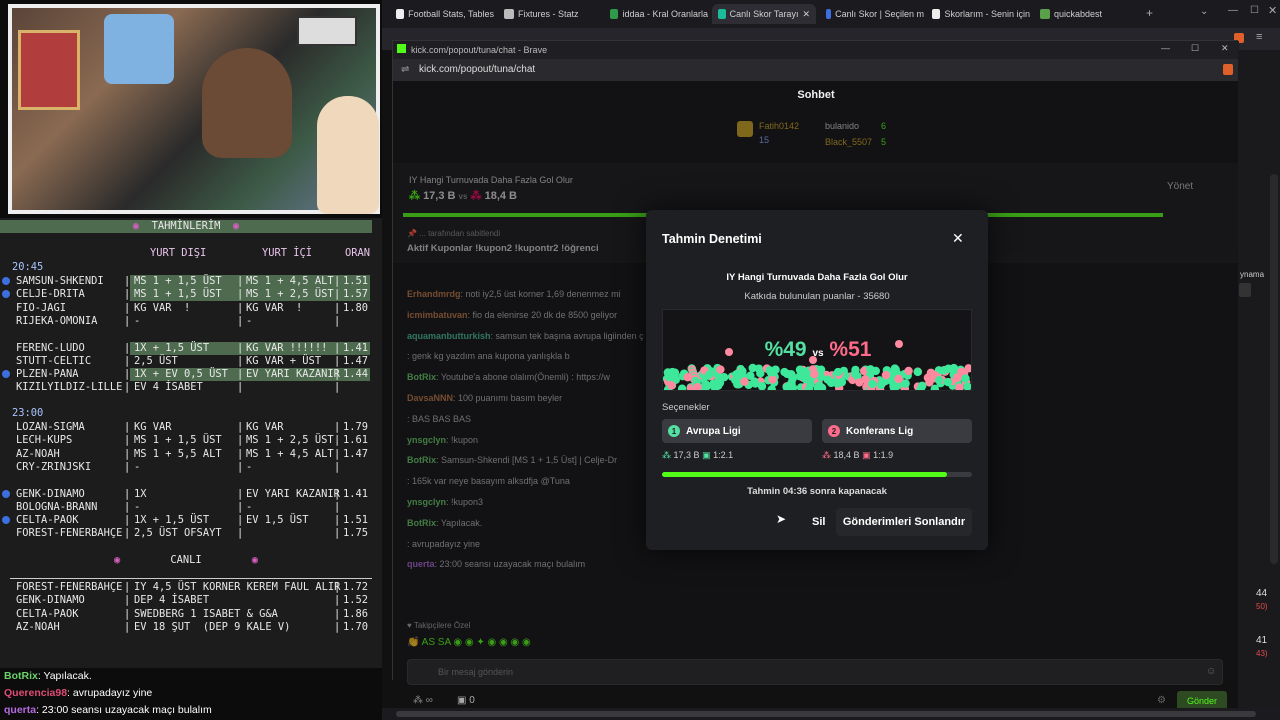 The image size is (1280, 720). What do you see at coordinates (1272, 10) in the screenshot?
I see `window-close-icon: ✕` at bounding box center [1272, 10].